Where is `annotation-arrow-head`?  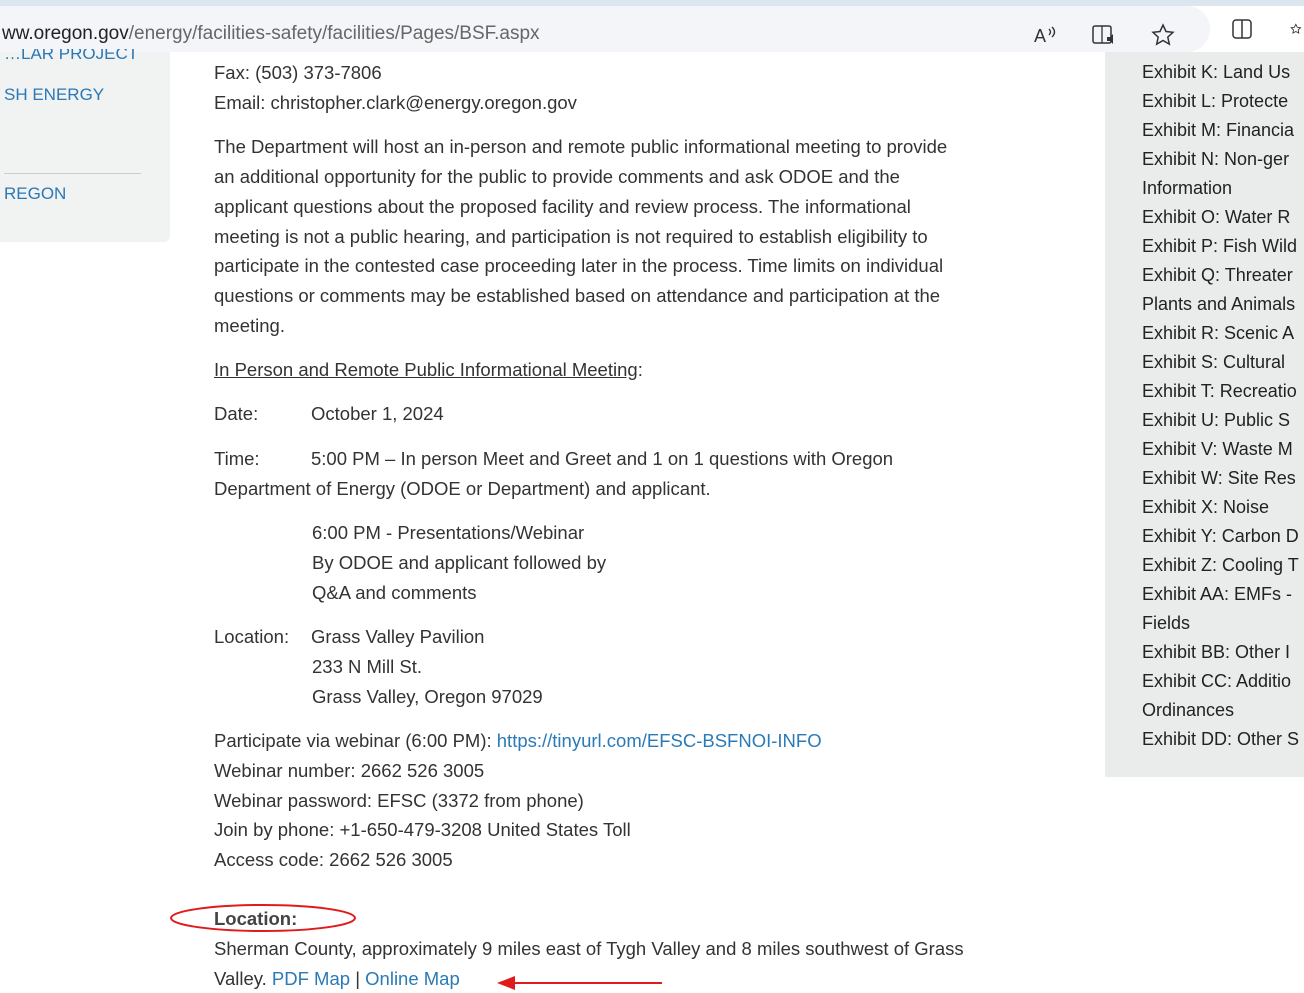
annotation-arrow-head is located at coordinates (506, 983).